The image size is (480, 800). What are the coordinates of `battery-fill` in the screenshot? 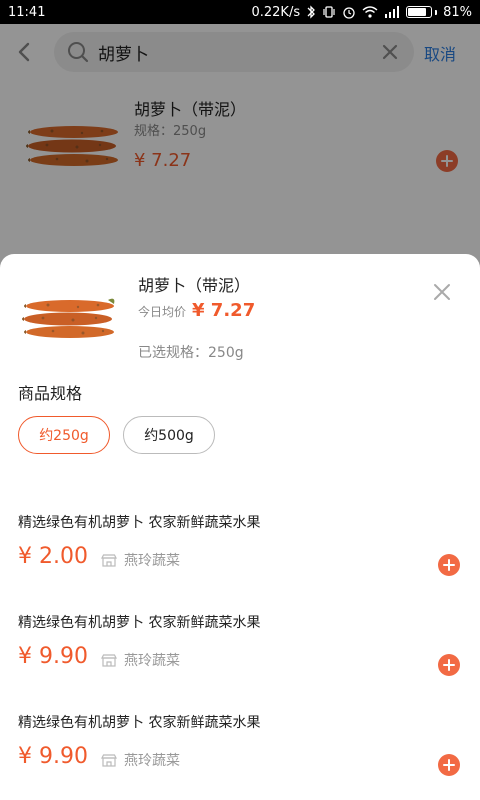 It's located at (417, 12).